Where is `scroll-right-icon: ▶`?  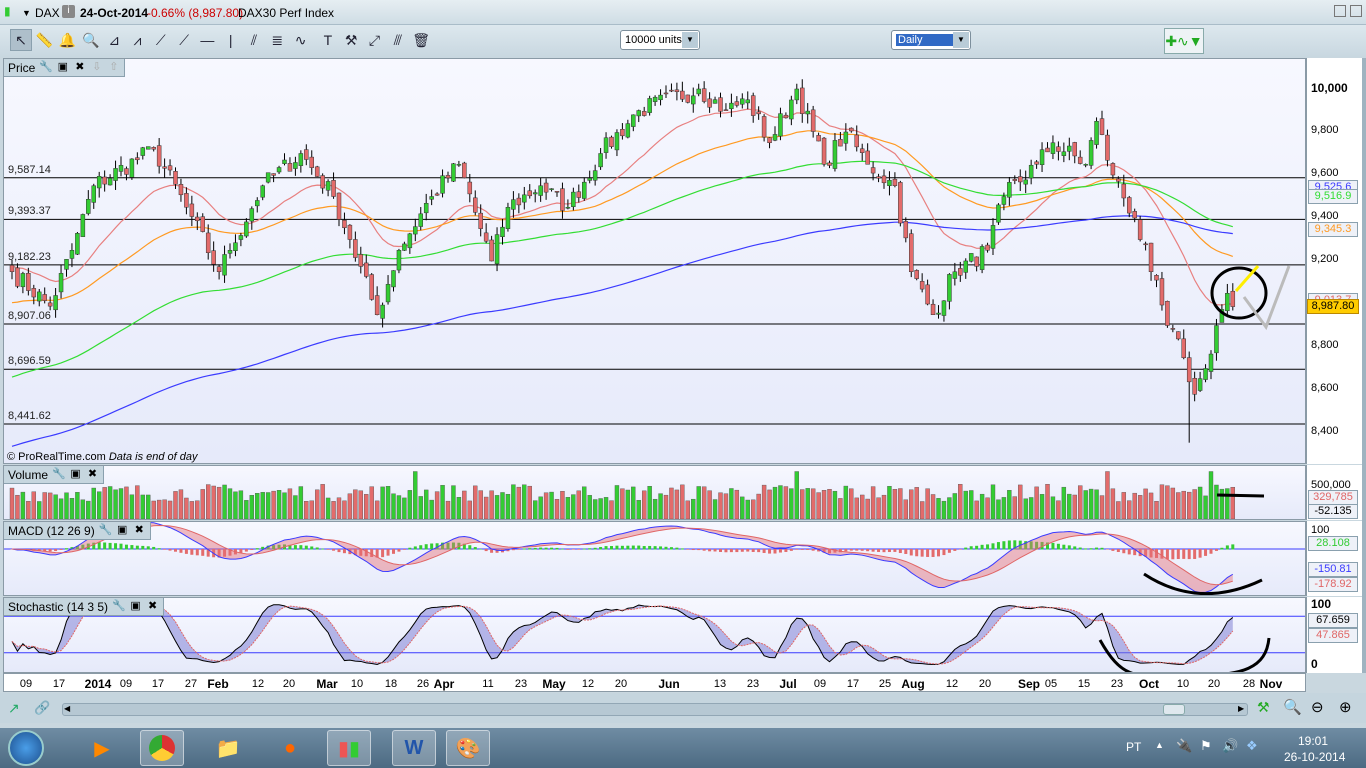
scroll-right-icon: ▶ is located at coordinates (1241, 708).